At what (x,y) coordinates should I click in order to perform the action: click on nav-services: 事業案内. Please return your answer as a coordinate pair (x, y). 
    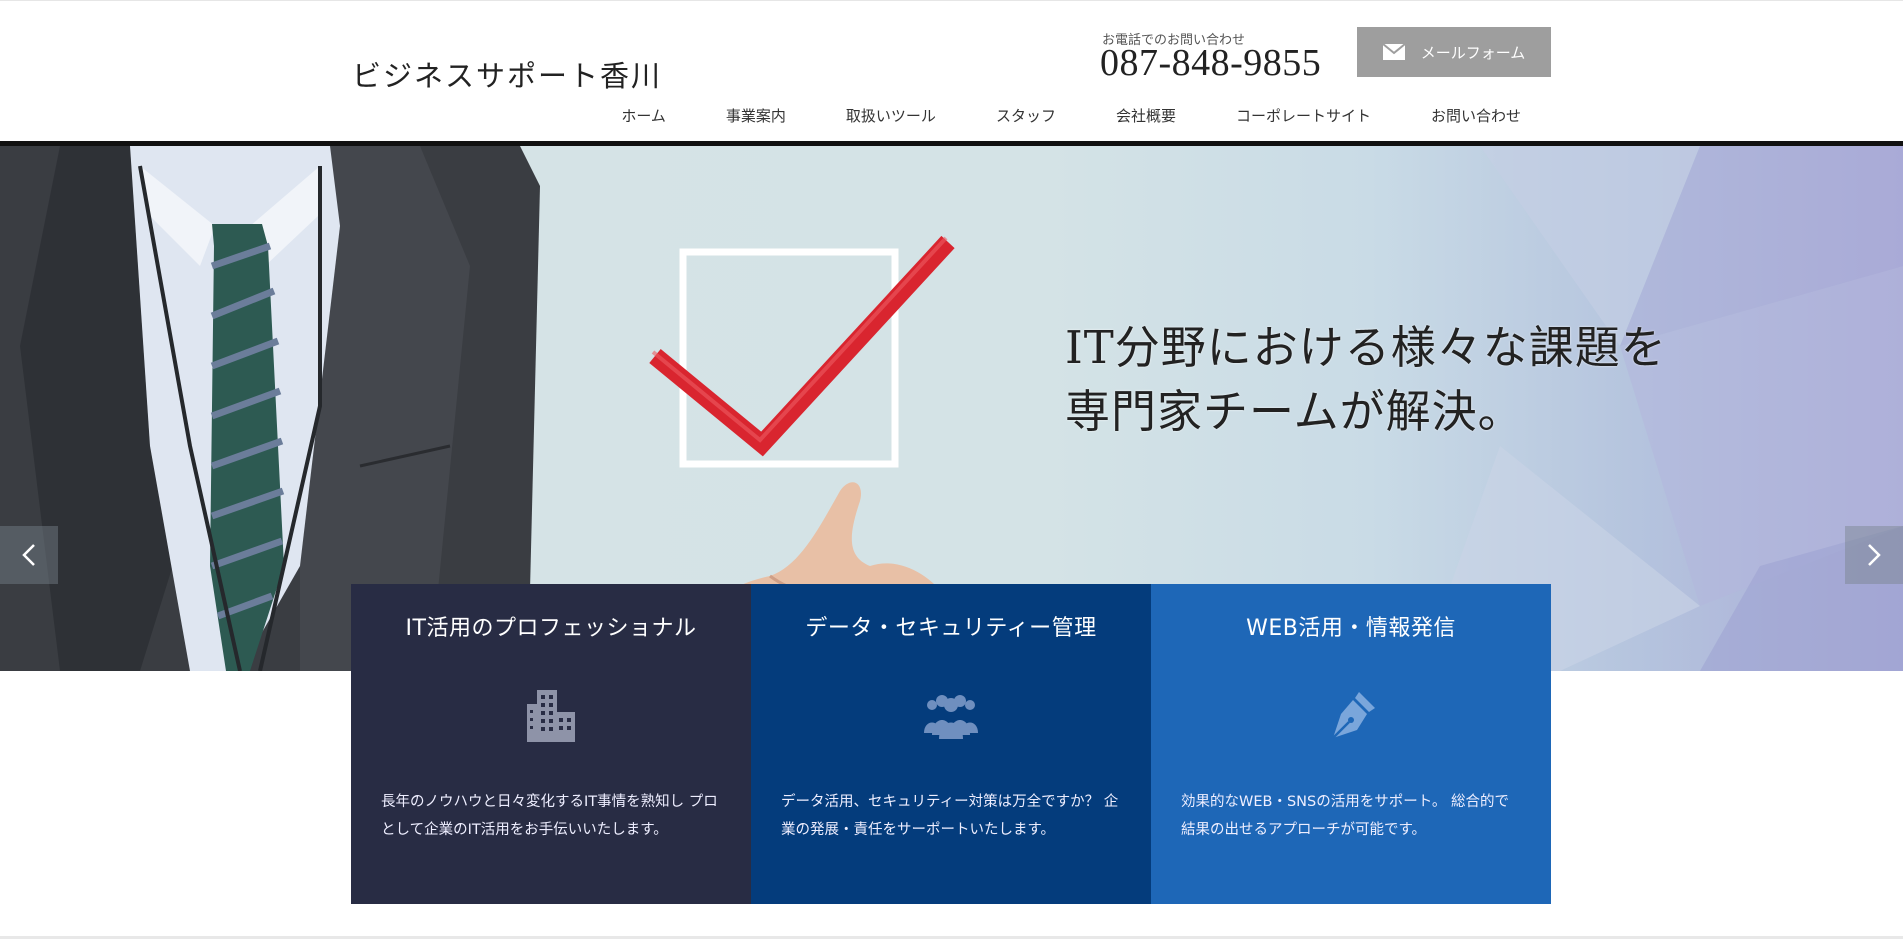
    Looking at the image, I should click on (756, 115).